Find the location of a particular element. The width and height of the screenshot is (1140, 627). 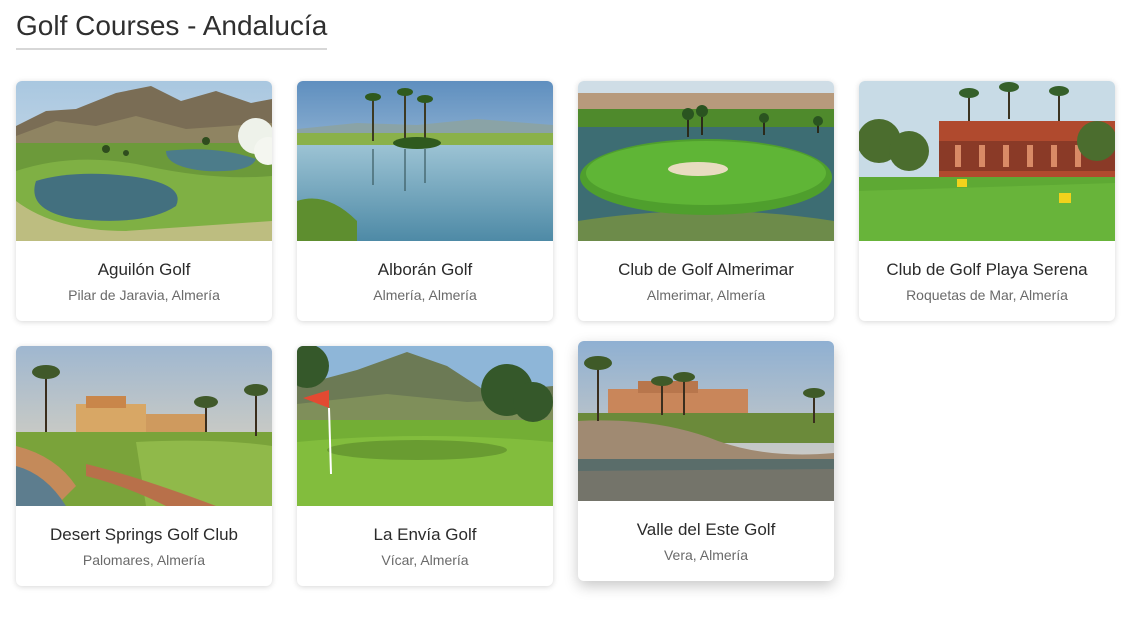

course-location: Pilar de Jaravia, Almería is located at coordinates (144, 295).